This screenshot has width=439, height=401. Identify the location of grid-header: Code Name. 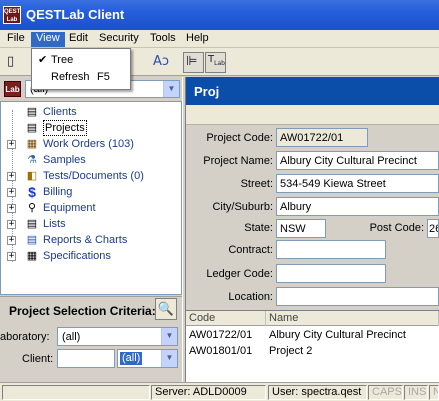
(312, 318).